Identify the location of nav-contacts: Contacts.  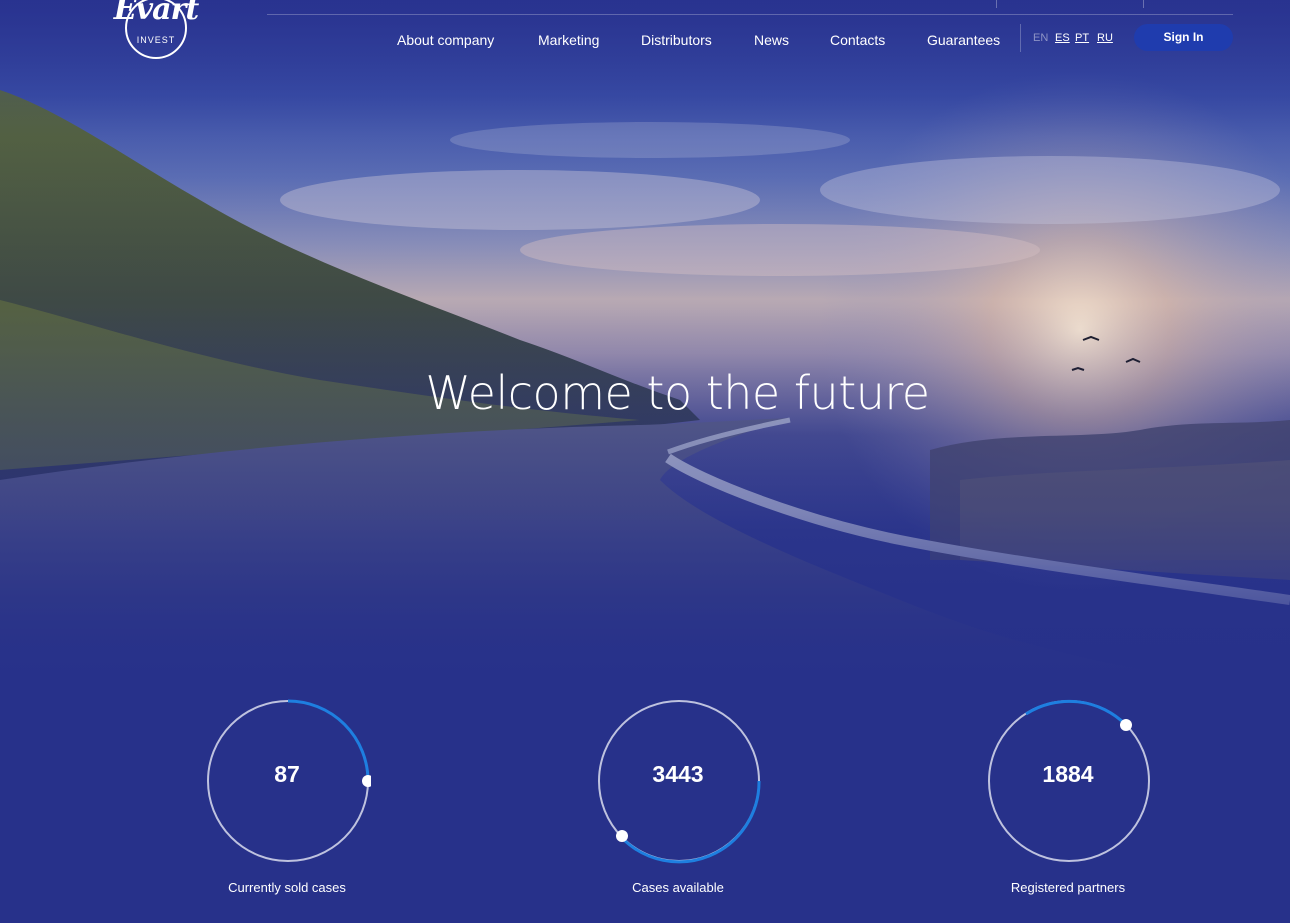
(857, 40).